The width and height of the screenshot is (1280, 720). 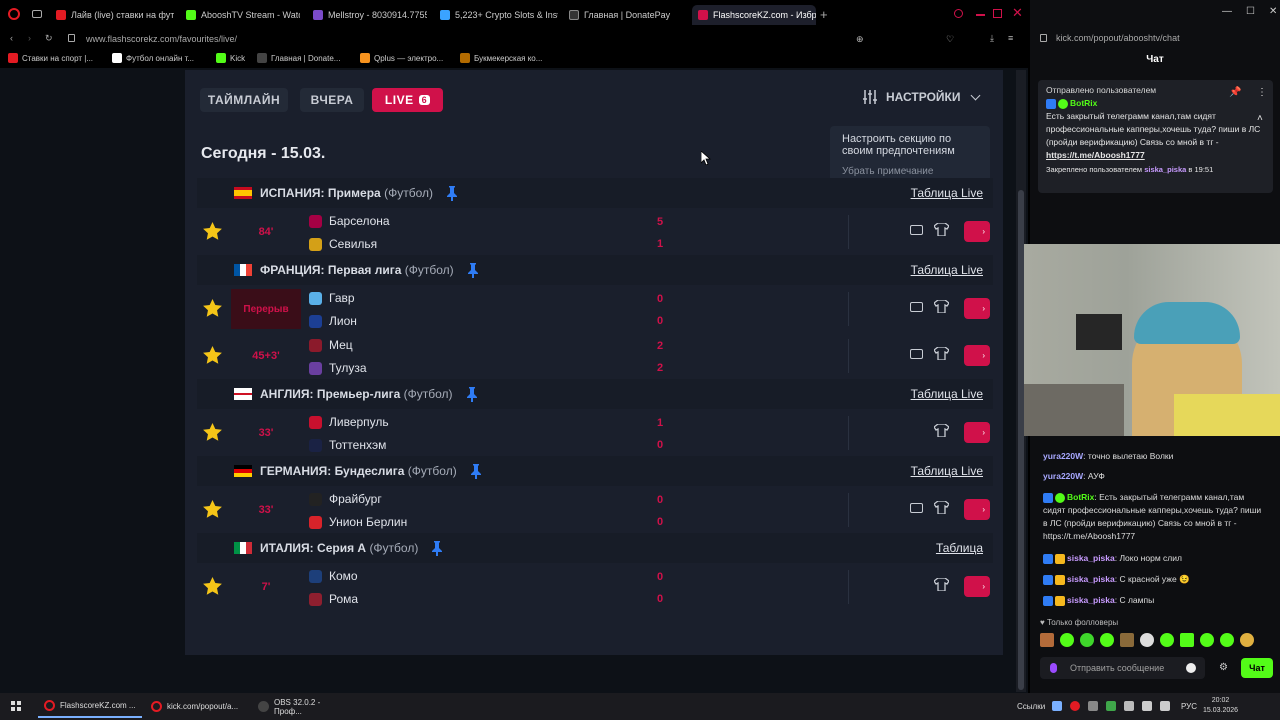 What do you see at coordinates (16, 706) in the screenshot?
I see `windows-start-icon` at bounding box center [16, 706].